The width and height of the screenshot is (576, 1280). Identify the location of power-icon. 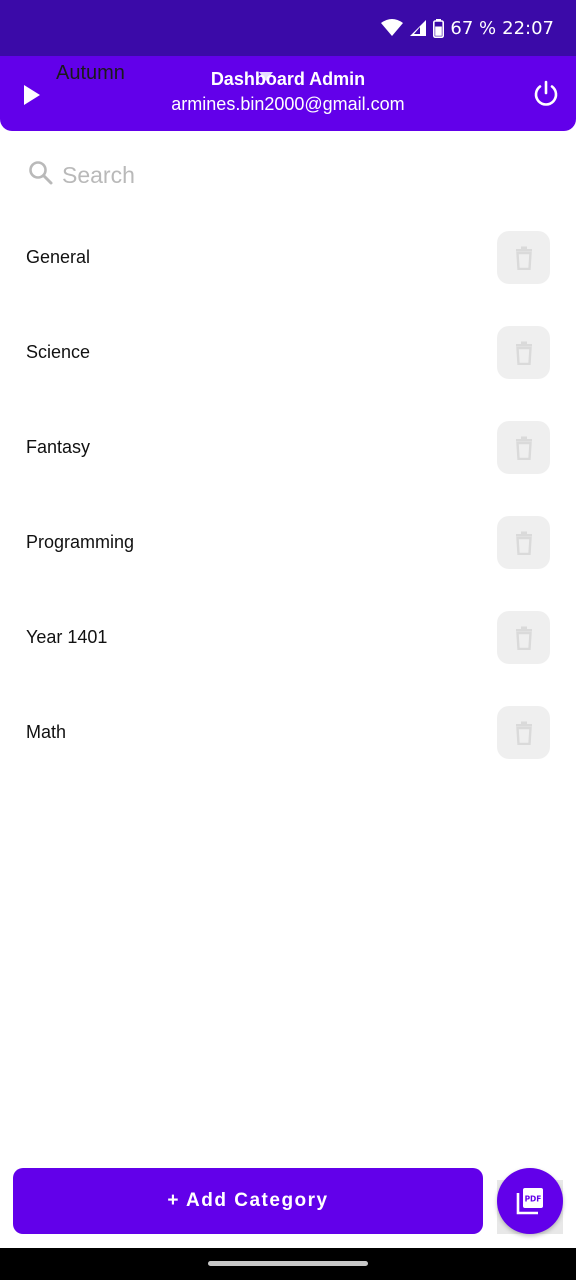
(546, 93).